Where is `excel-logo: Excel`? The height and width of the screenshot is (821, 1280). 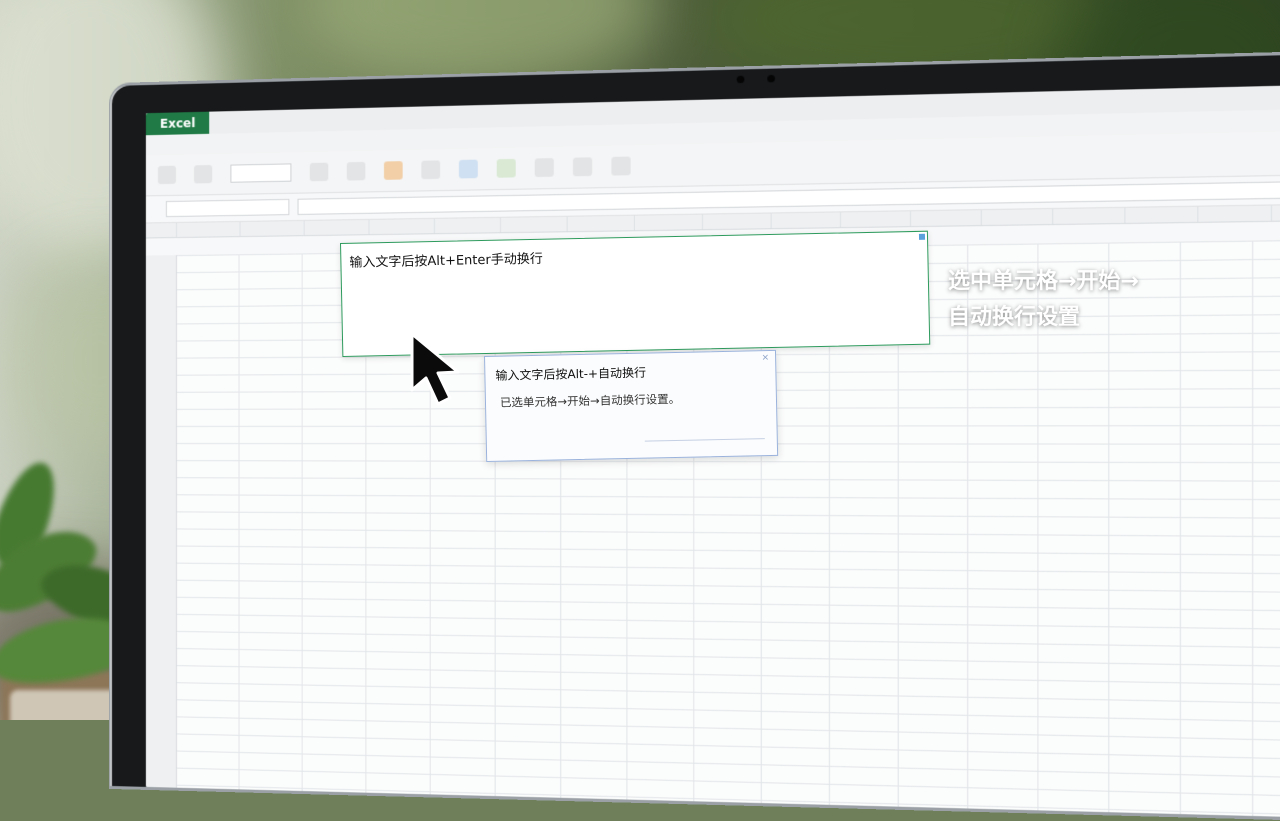
excel-logo: Excel is located at coordinates (177, 123).